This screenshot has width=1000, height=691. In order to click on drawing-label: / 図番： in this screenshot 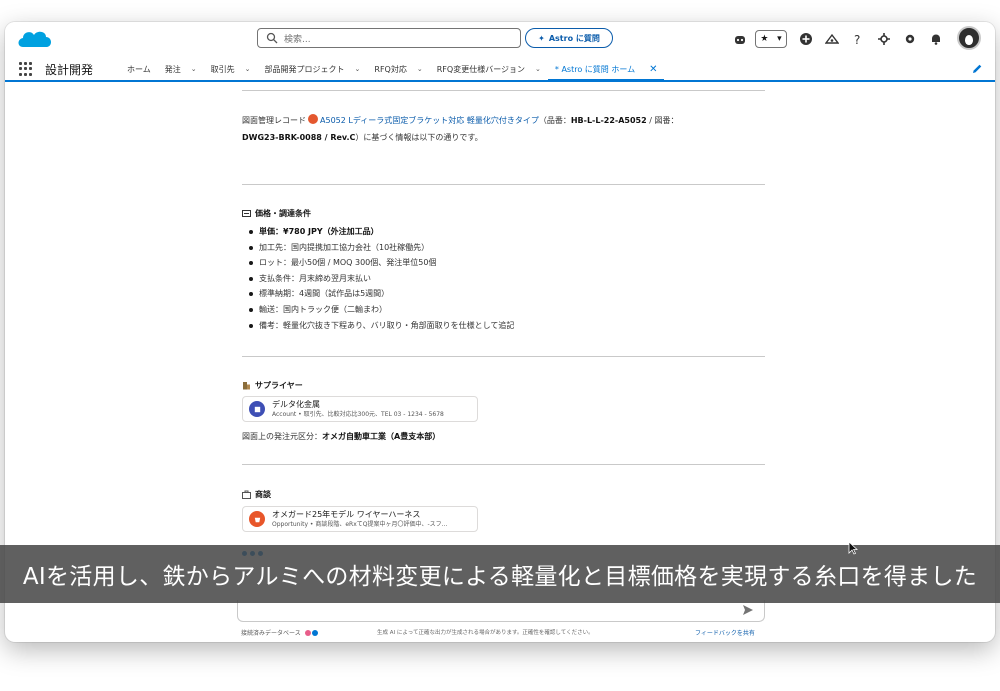, I will do `click(662, 120)`.